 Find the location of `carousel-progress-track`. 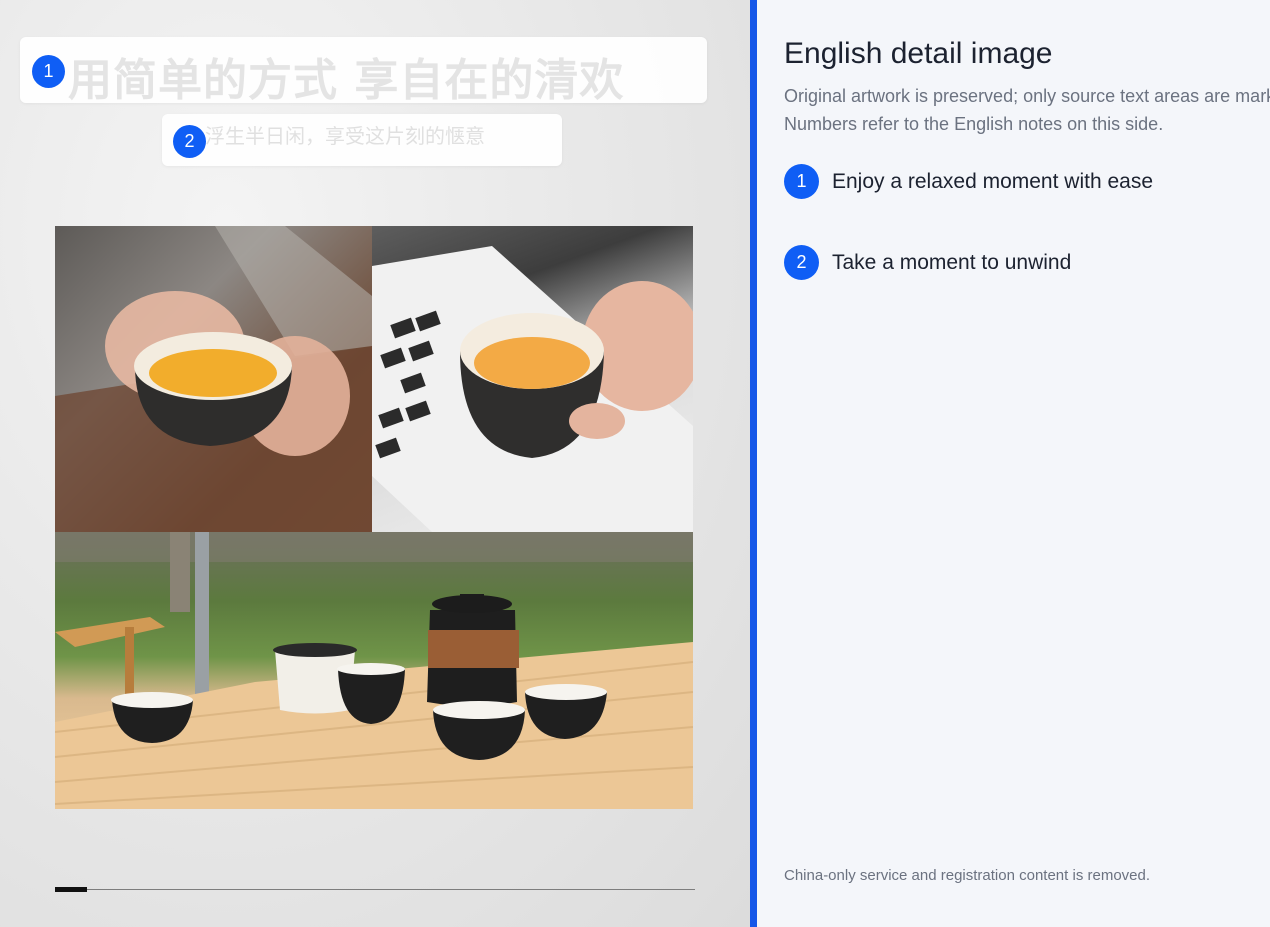

carousel-progress-track is located at coordinates (375, 889).